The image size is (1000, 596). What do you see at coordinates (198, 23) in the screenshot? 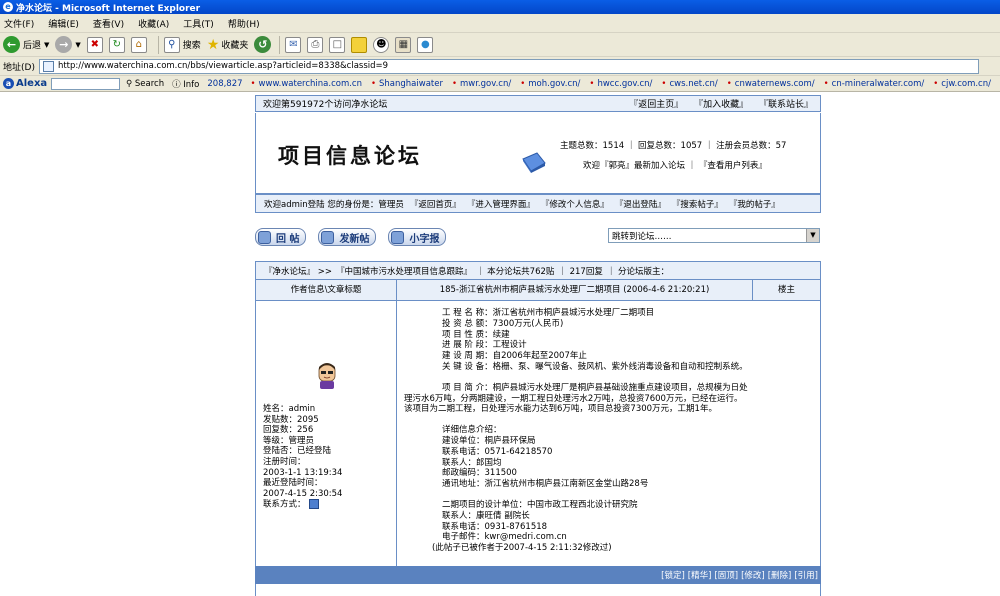
I see `menu-tools: 工具(T)` at bounding box center [198, 23].